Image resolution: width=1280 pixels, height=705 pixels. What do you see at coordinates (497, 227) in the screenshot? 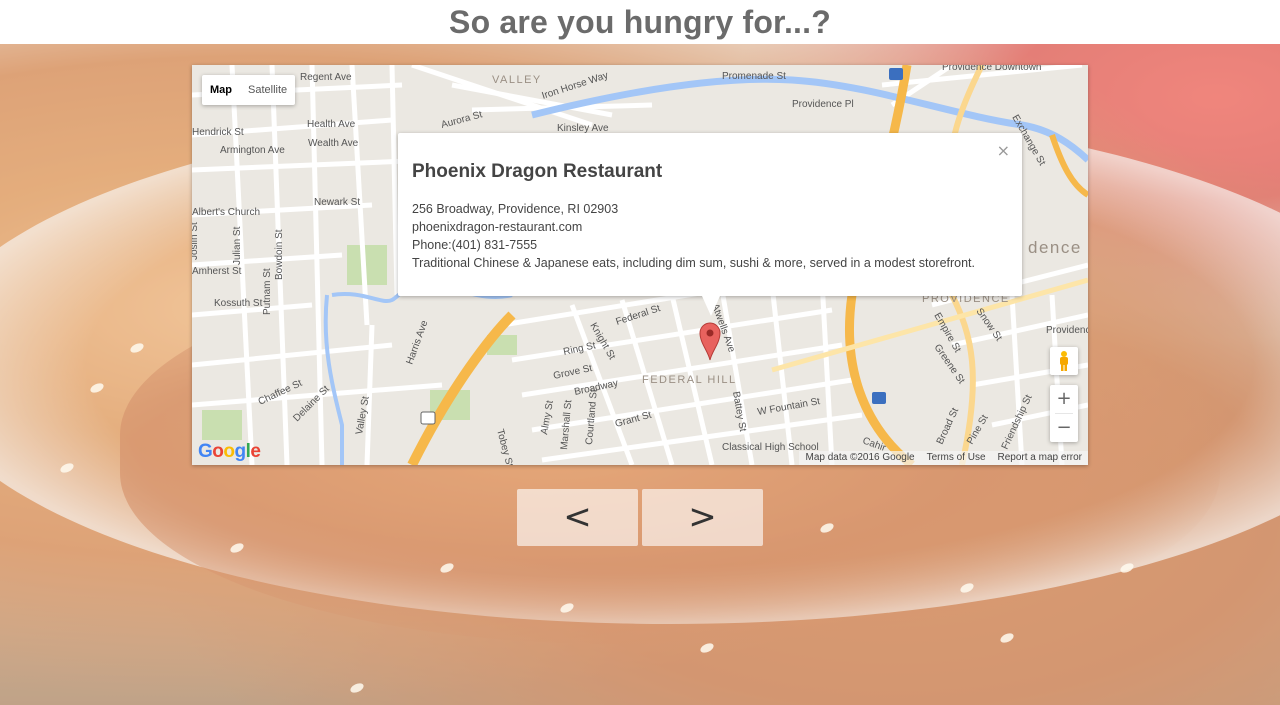
I see `restaurant-website: phoenixdragon-restaurant.com` at bounding box center [497, 227].